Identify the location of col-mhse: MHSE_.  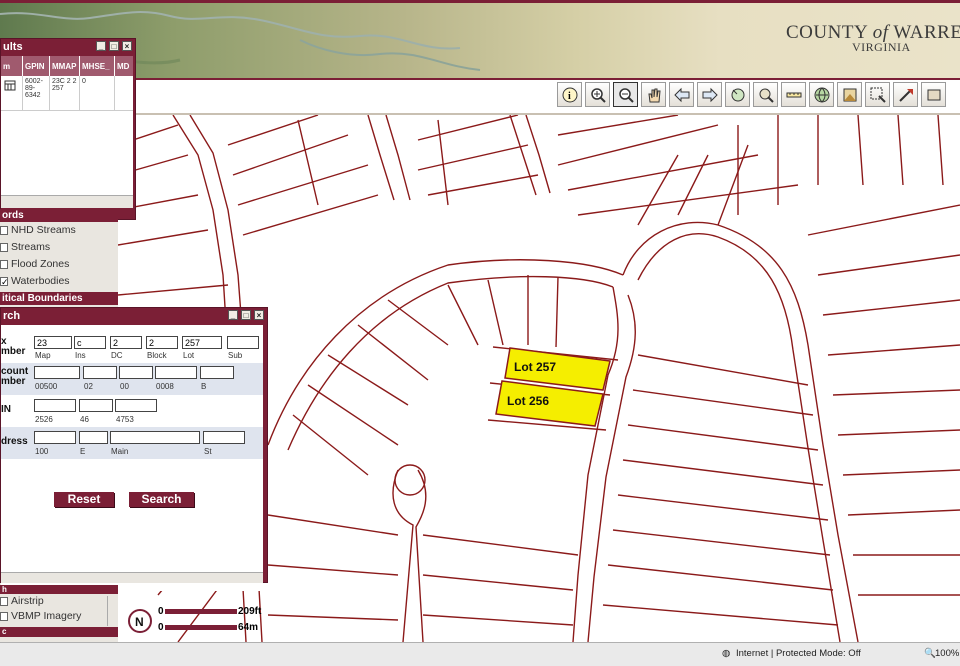
(97, 66).